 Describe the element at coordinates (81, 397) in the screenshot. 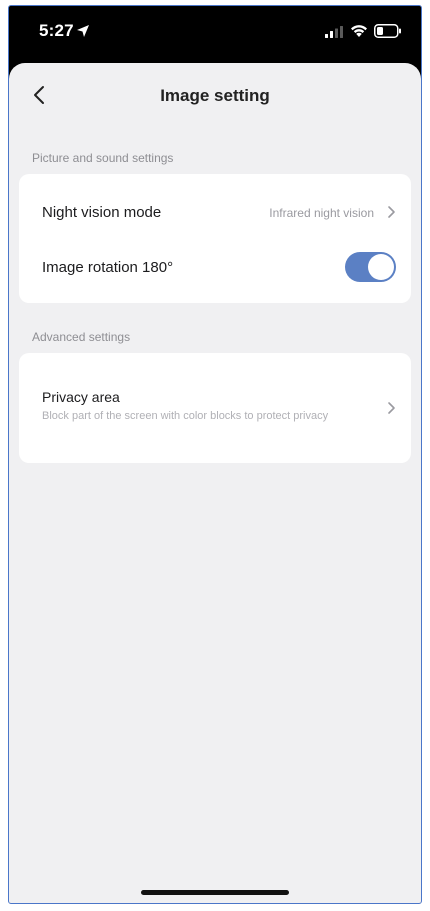

I see `privacy-area-label: Privacy area` at that location.